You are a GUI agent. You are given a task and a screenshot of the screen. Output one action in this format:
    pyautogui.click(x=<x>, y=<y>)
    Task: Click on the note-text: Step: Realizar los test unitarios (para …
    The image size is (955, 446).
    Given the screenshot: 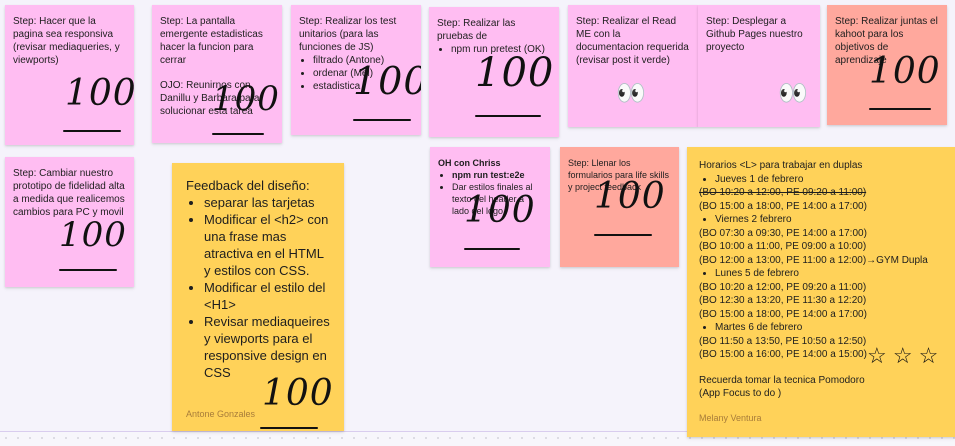 What is the action you would take?
    pyautogui.click(x=348, y=34)
    